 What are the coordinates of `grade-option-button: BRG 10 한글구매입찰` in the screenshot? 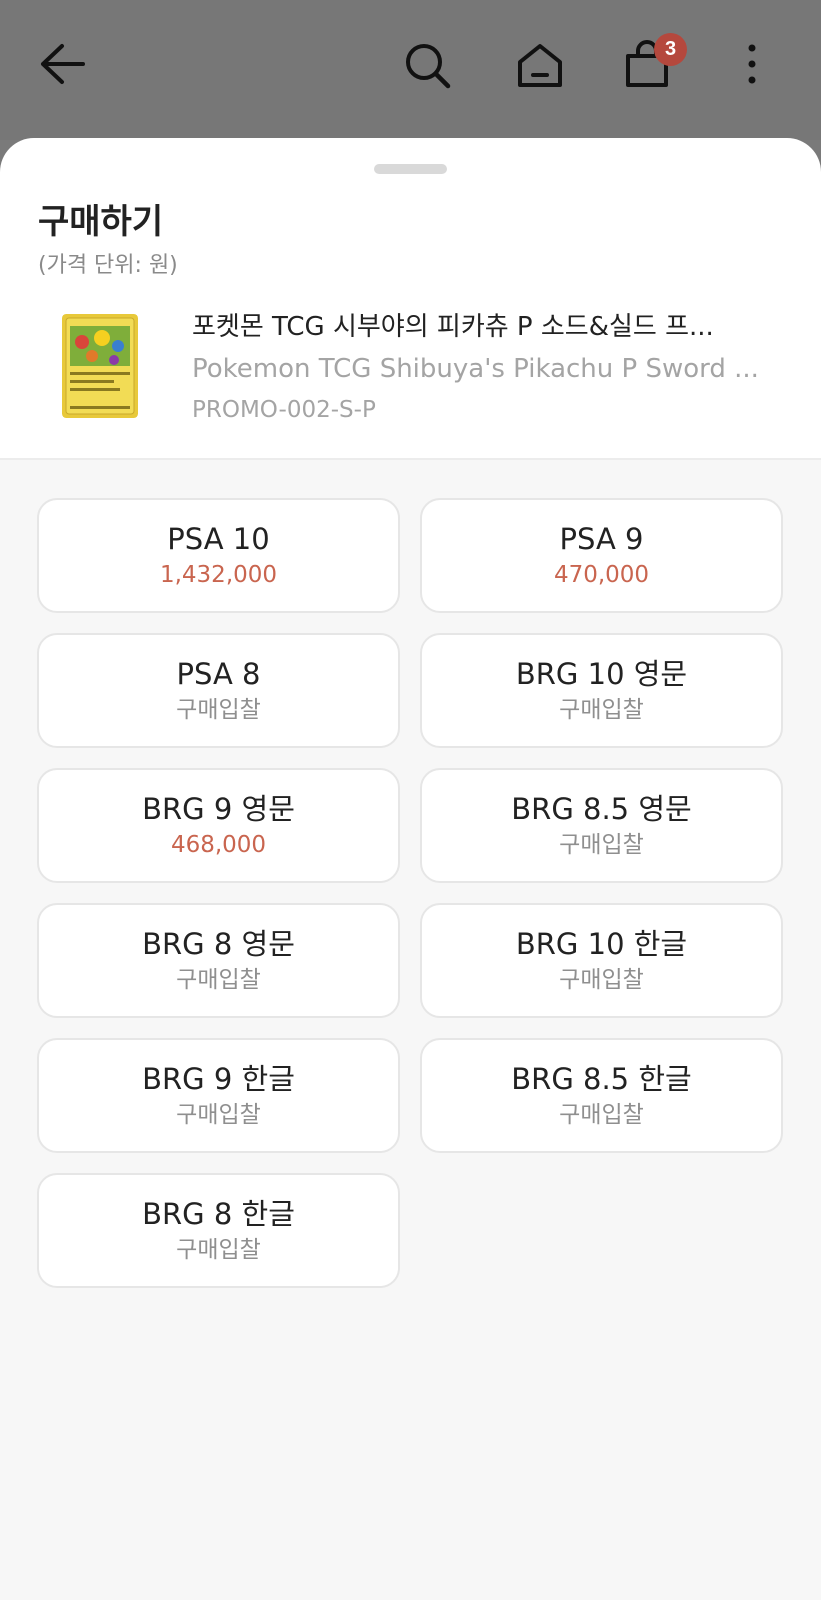 It's located at (601, 960).